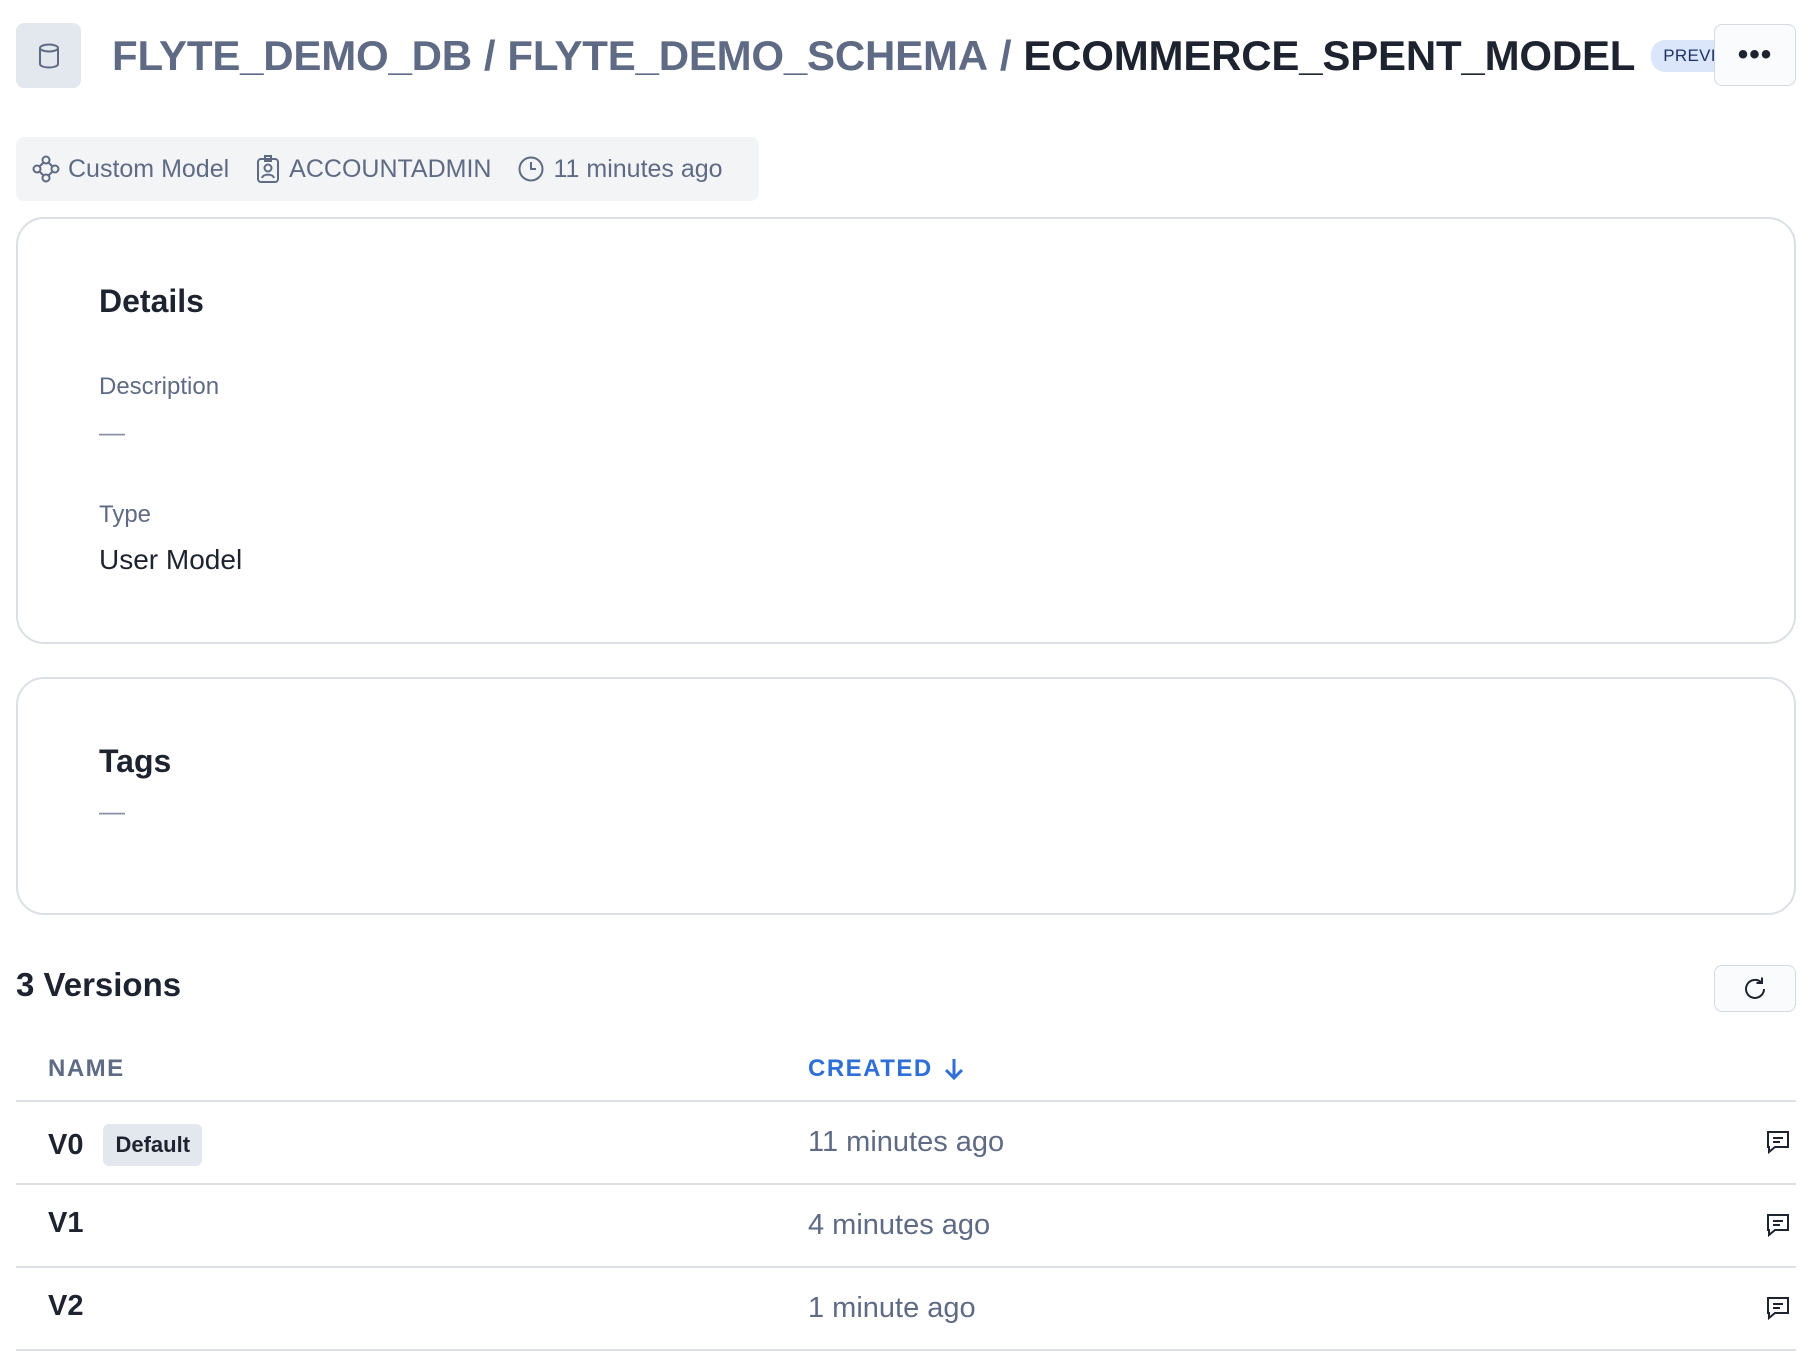 The height and width of the screenshot is (1360, 1814). What do you see at coordinates (171, 559) in the screenshot?
I see `type-value: User Model` at bounding box center [171, 559].